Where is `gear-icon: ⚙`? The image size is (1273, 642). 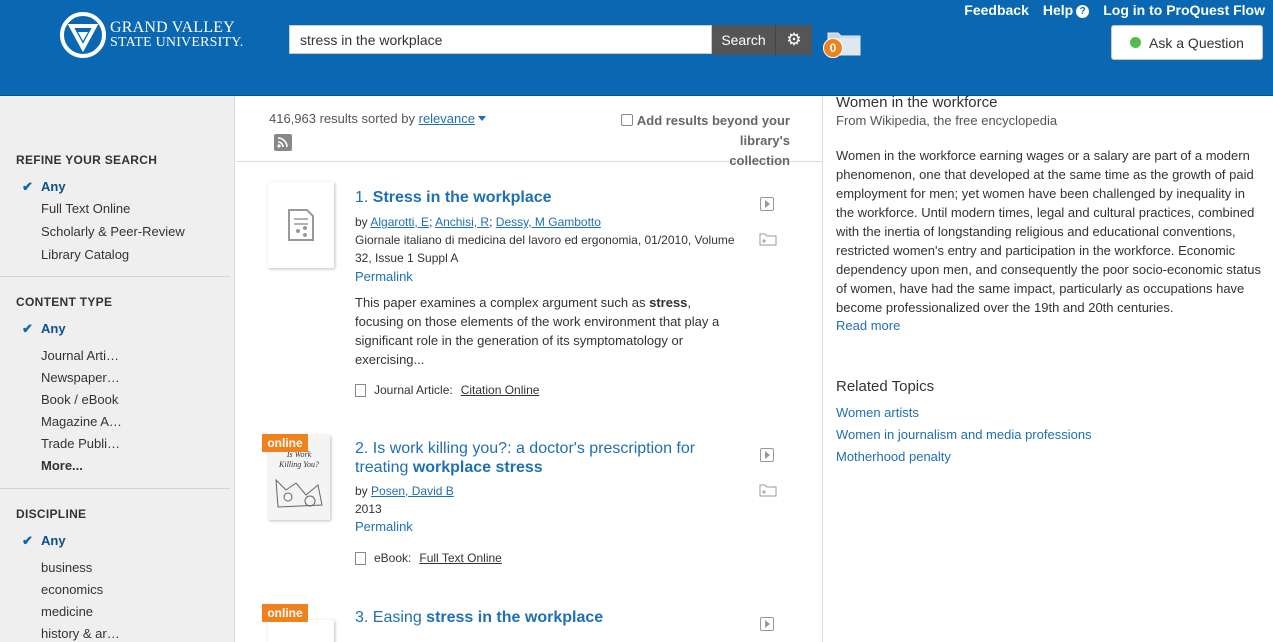 gear-icon: ⚙ is located at coordinates (794, 39).